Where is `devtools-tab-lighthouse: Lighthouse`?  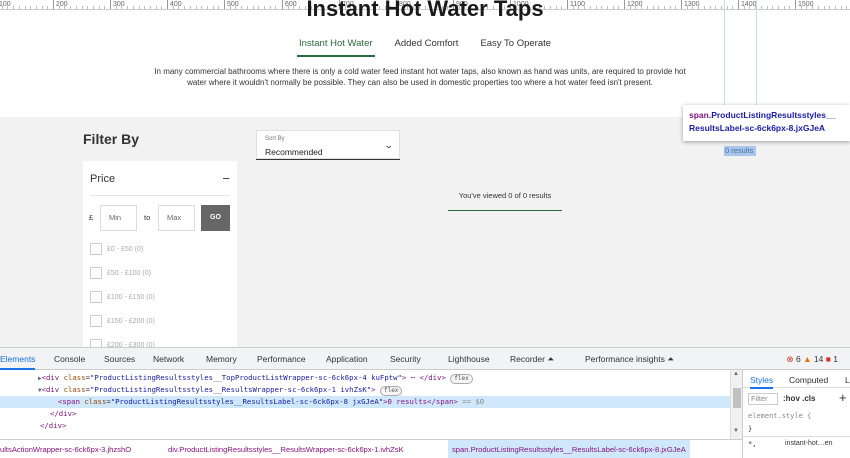 devtools-tab-lighthouse: Lighthouse is located at coordinates (469, 359).